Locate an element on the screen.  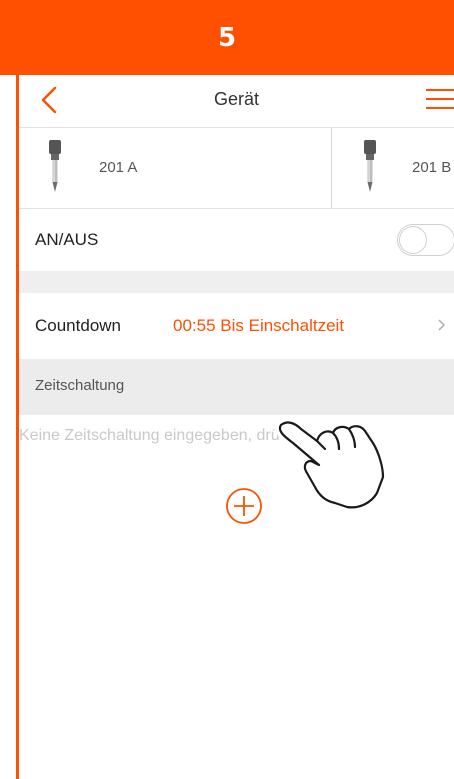
device-item: 201 B is located at coordinates (393, 168).